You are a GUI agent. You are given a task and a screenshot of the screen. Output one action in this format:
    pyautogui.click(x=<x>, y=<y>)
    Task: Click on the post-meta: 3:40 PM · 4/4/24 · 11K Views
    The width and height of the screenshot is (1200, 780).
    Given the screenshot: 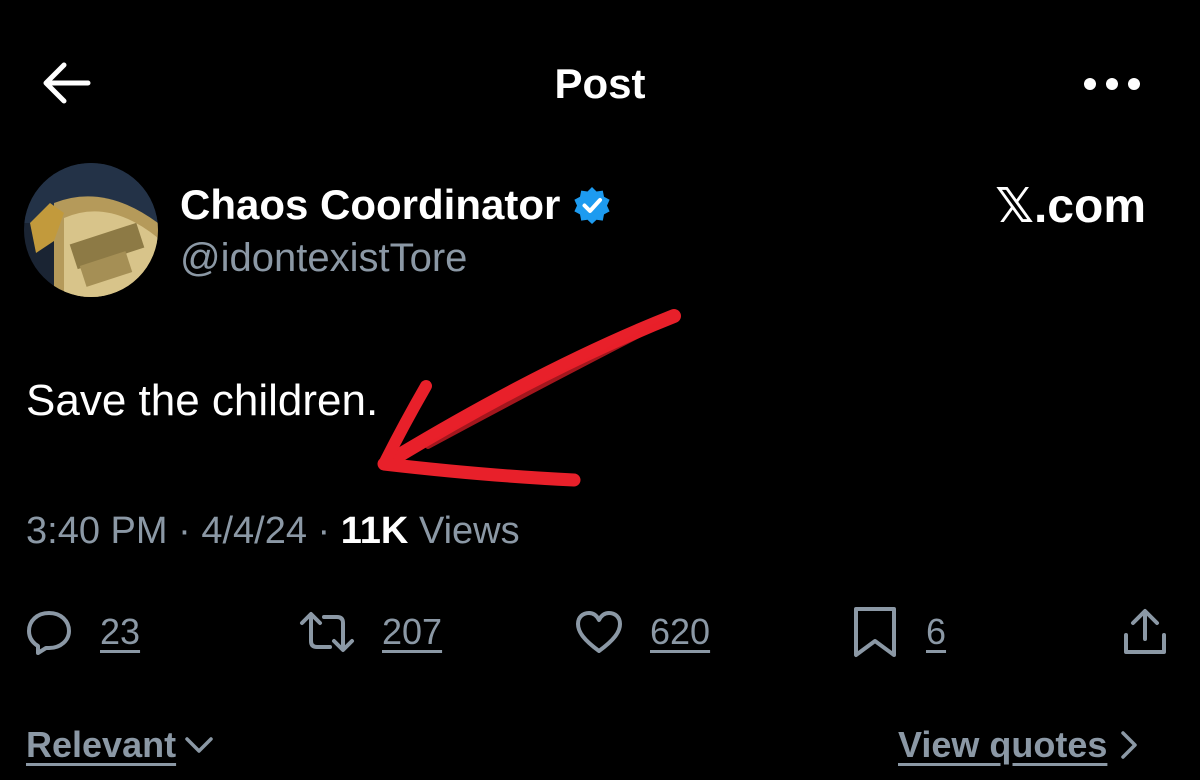 What is the action you would take?
    pyautogui.click(x=273, y=531)
    